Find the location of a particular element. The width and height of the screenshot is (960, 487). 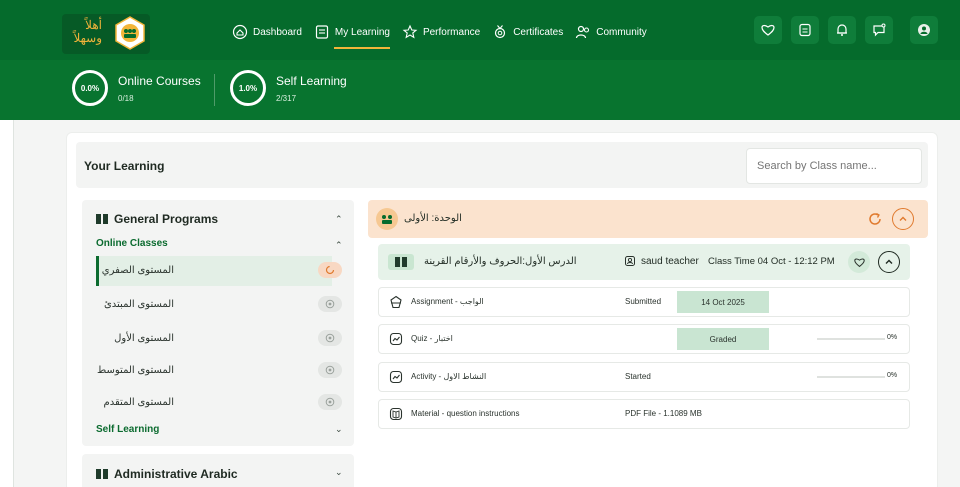

nav-dashboard: Dashboard is located at coordinates (267, 32).